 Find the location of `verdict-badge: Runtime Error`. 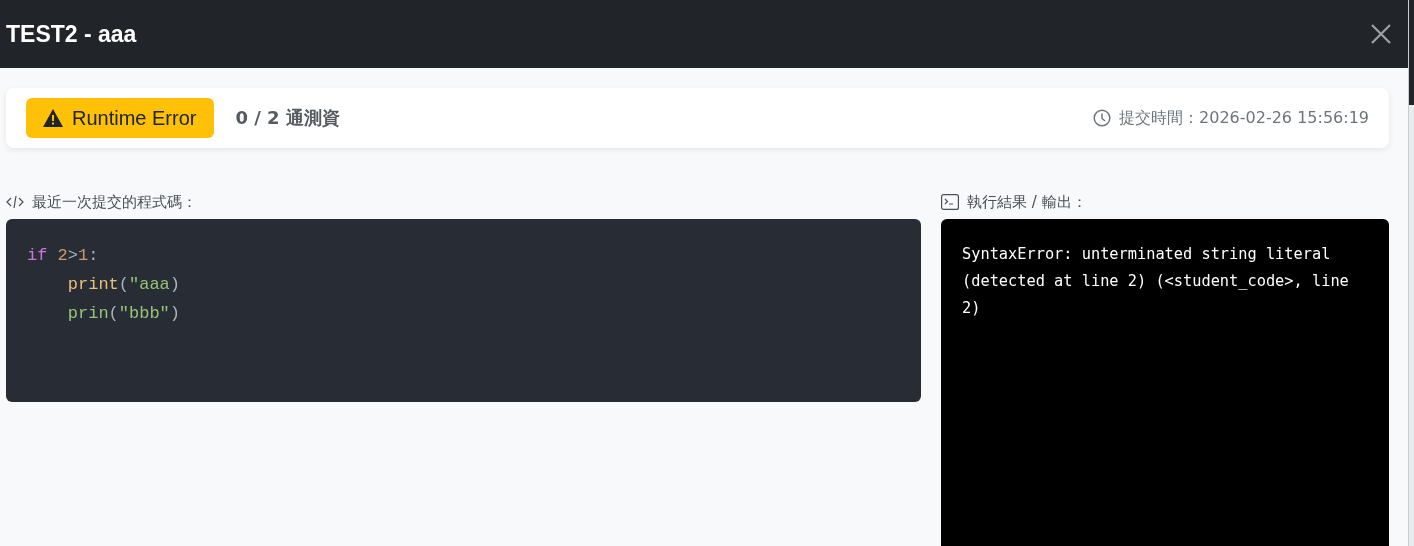

verdict-badge: Runtime Error is located at coordinates (120, 118).